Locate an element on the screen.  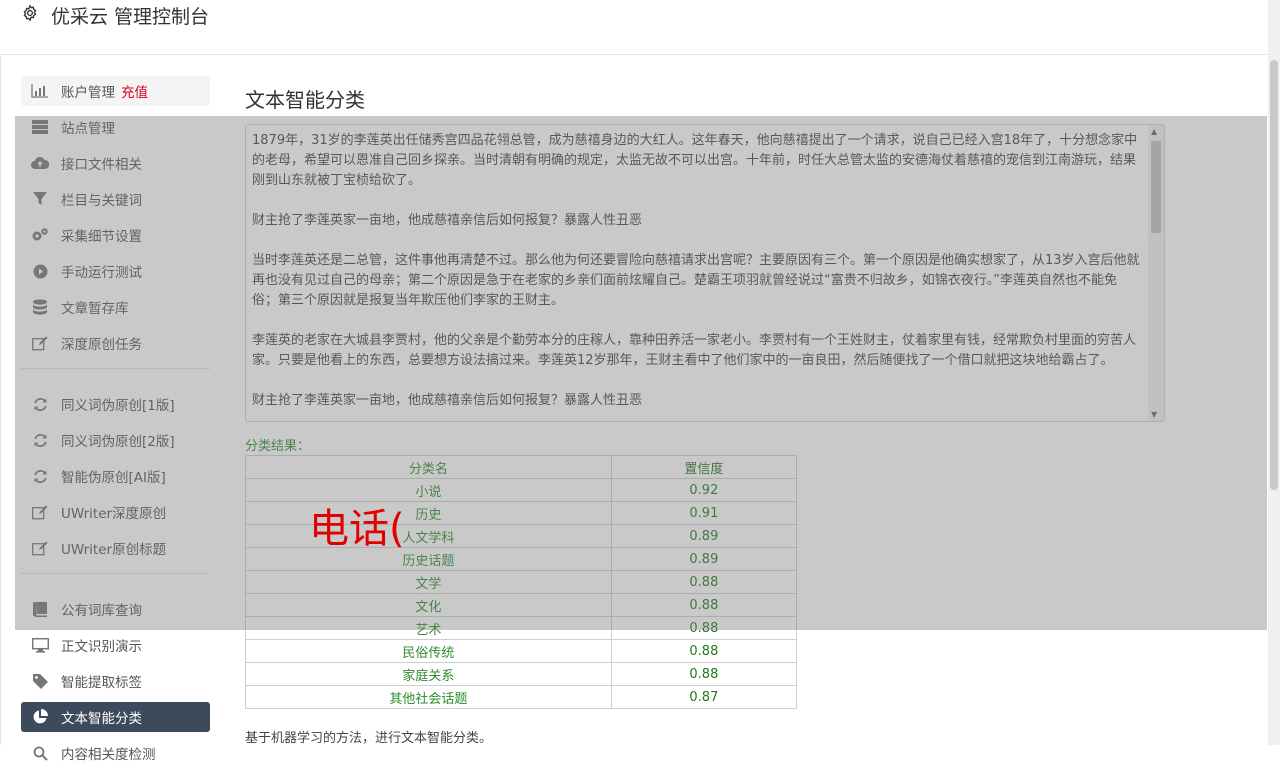
recharge-link: 充值 is located at coordinates (134, 91).